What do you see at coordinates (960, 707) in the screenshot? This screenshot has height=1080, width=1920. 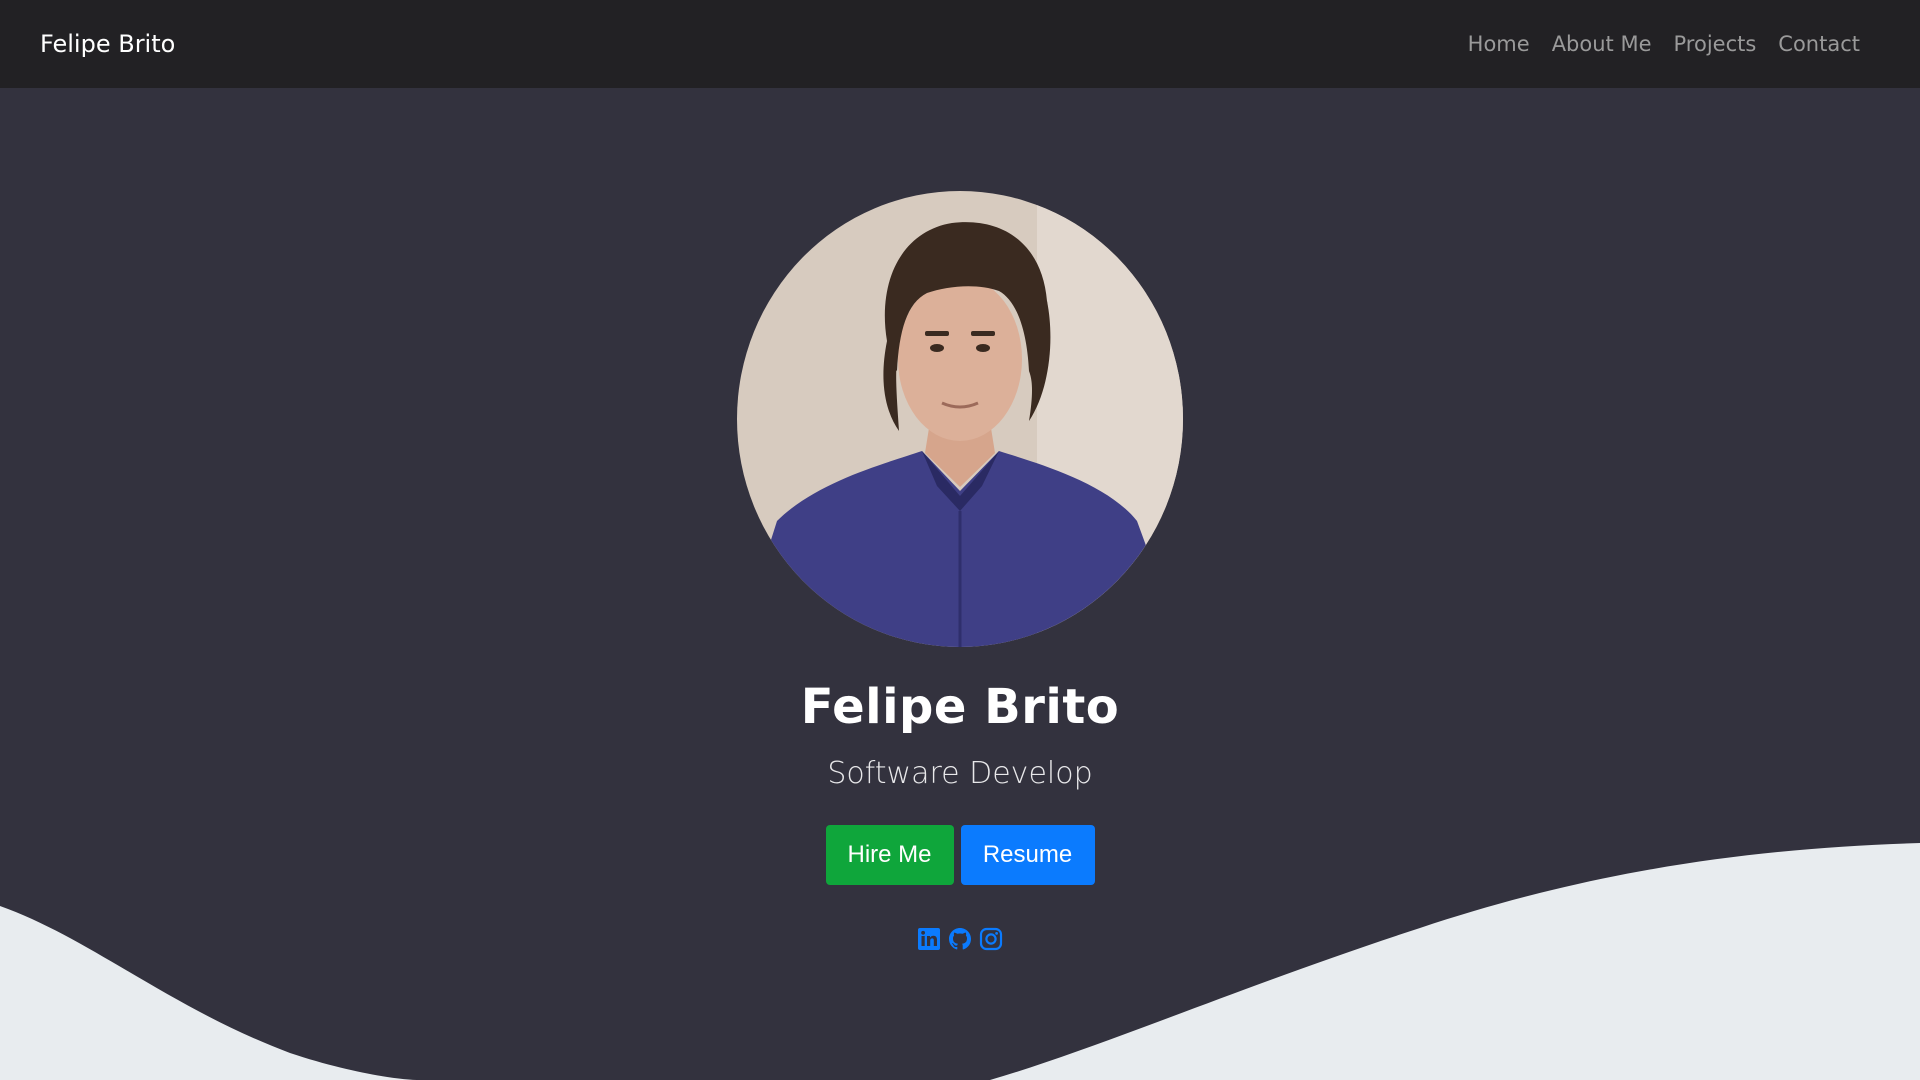 I see `hero-name: Felipe Brito` at bounding box center [960, 707].